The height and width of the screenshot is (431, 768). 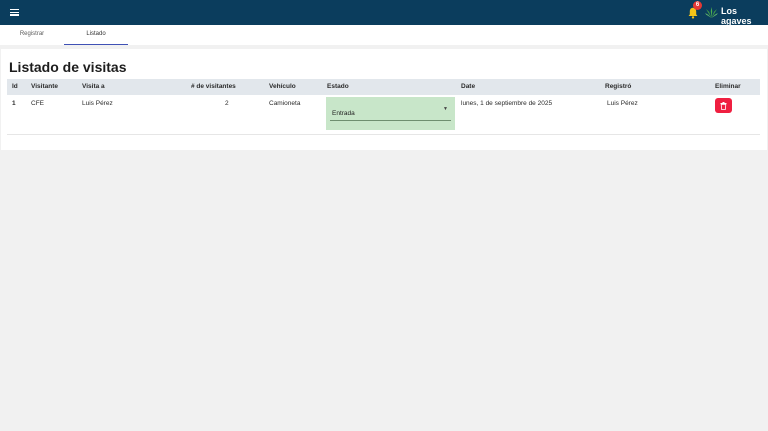 What do you see at coordinates (282, 86) in the screenshot?
I see `column-header-vehiculo: Vehículo` at bounding box center [282, 86].